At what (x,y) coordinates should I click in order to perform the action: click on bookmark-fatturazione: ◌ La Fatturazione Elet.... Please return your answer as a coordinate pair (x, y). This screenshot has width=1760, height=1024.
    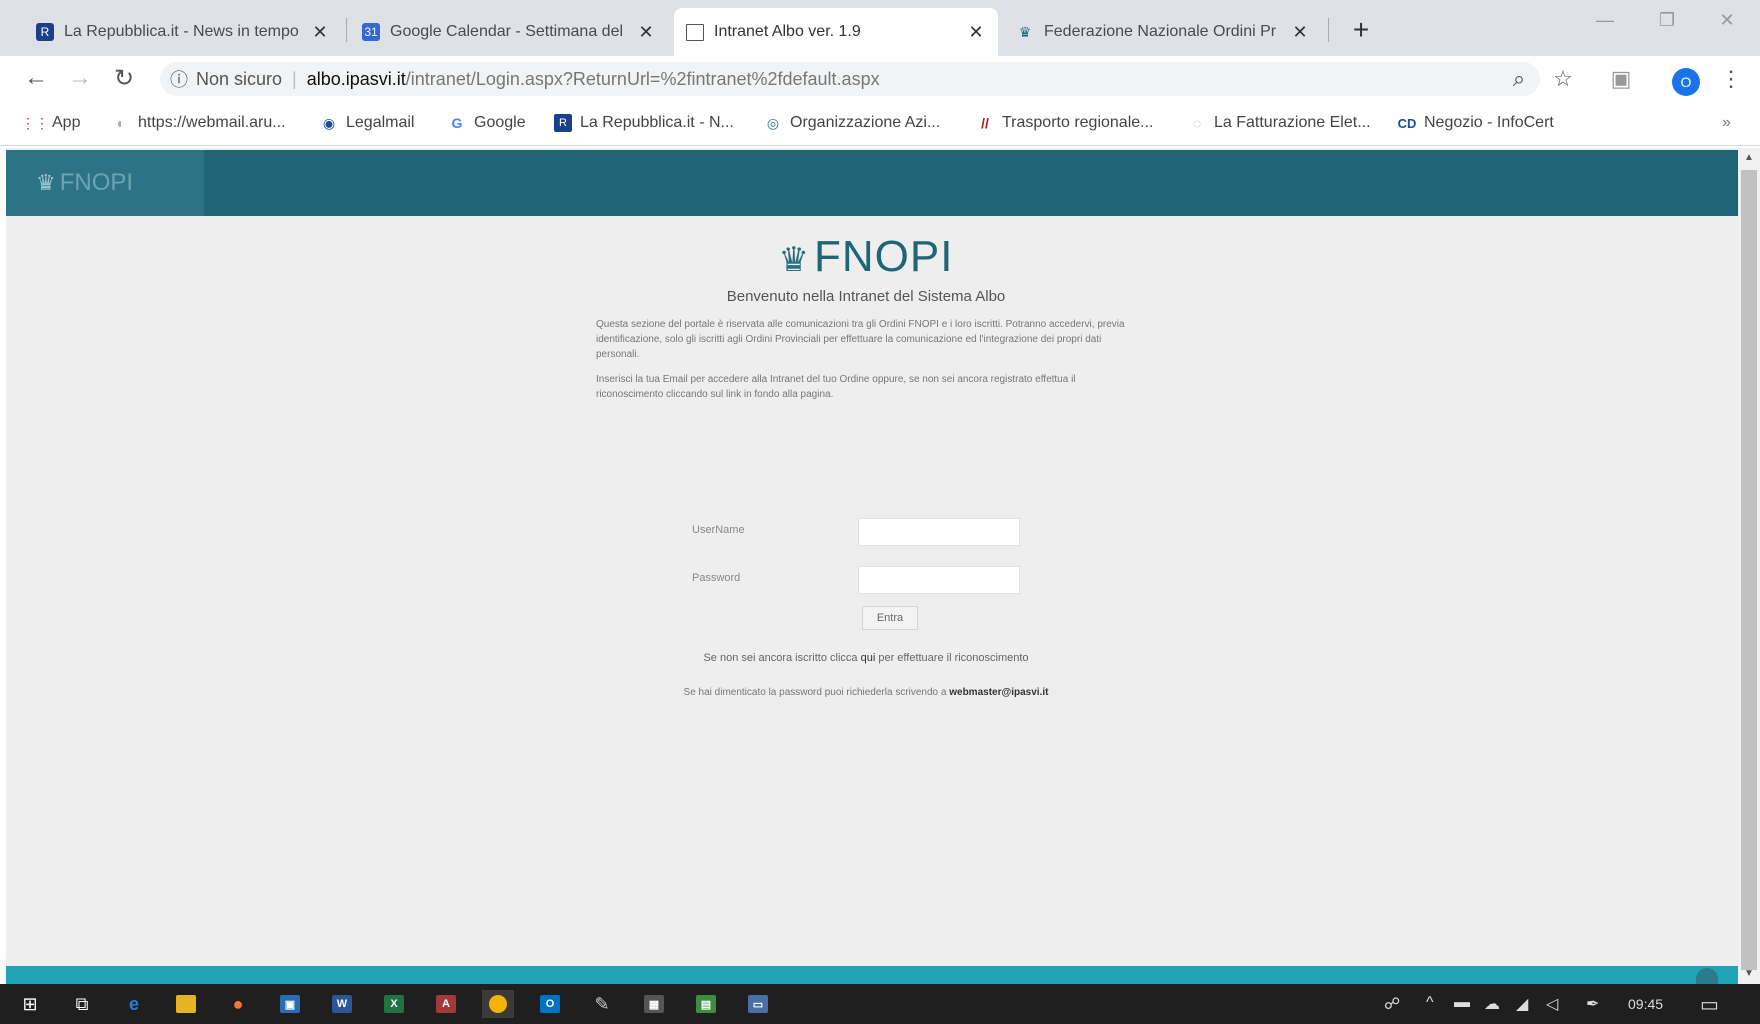
    Looking at the image, I should click on (1279, 123).